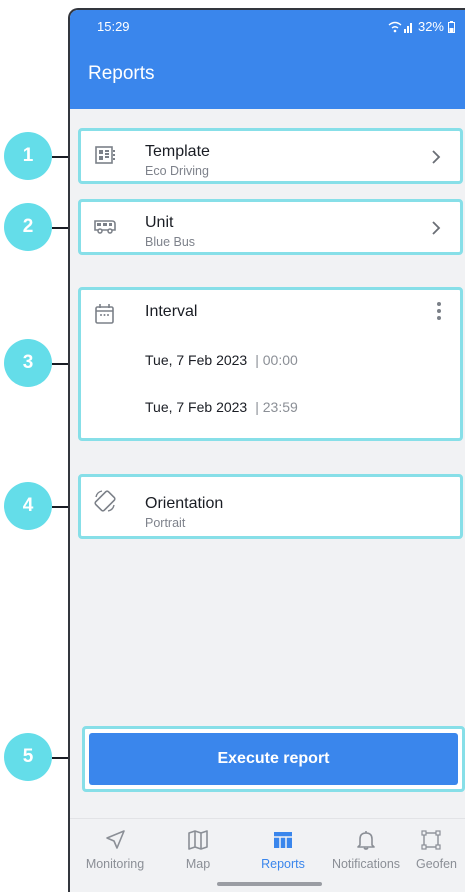 This screenshot has width=465, height=892. What do you see at coordinates (400, 27) in the screenshot?
I see `wifi-signal-icon` at bounding box center [400, 27].